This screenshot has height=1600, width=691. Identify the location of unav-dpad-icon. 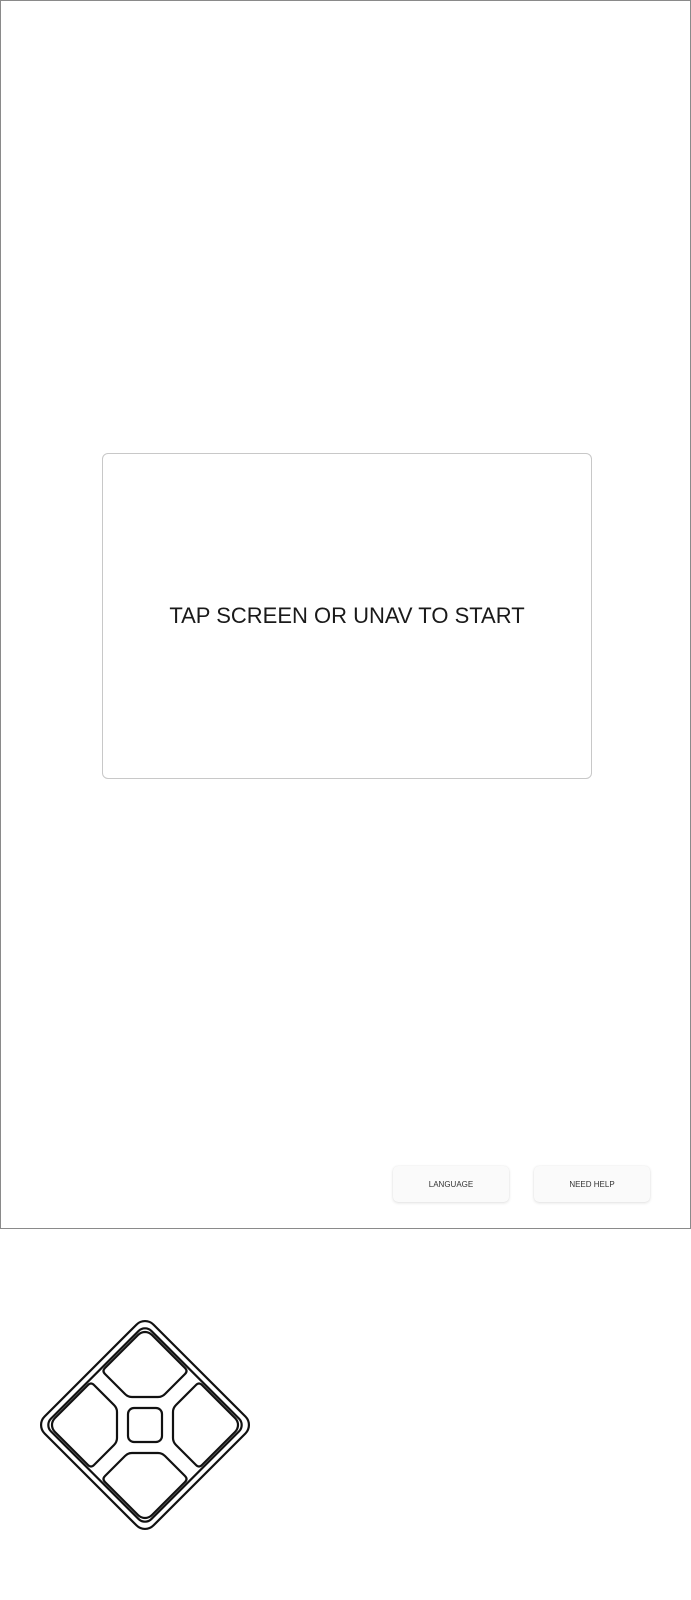
(145, 1425).